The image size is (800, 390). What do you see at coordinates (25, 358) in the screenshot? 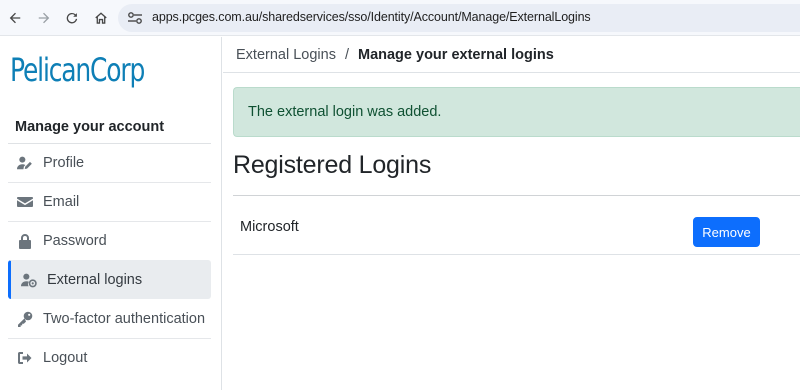
I see `sign-out-icon` at bounding box center [25, 358].